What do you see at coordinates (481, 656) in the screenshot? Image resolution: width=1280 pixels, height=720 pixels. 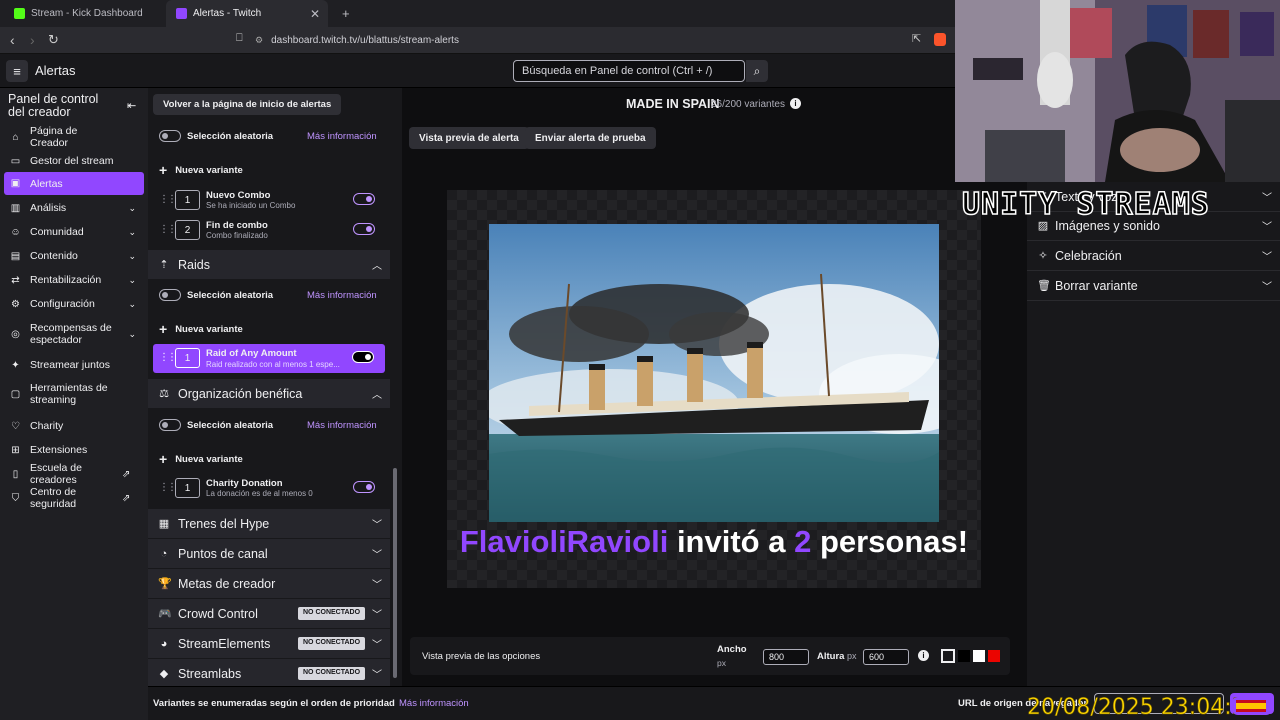 I see `preview-options-label: Vista previa de las opciones` at bounding box center [481, 656].